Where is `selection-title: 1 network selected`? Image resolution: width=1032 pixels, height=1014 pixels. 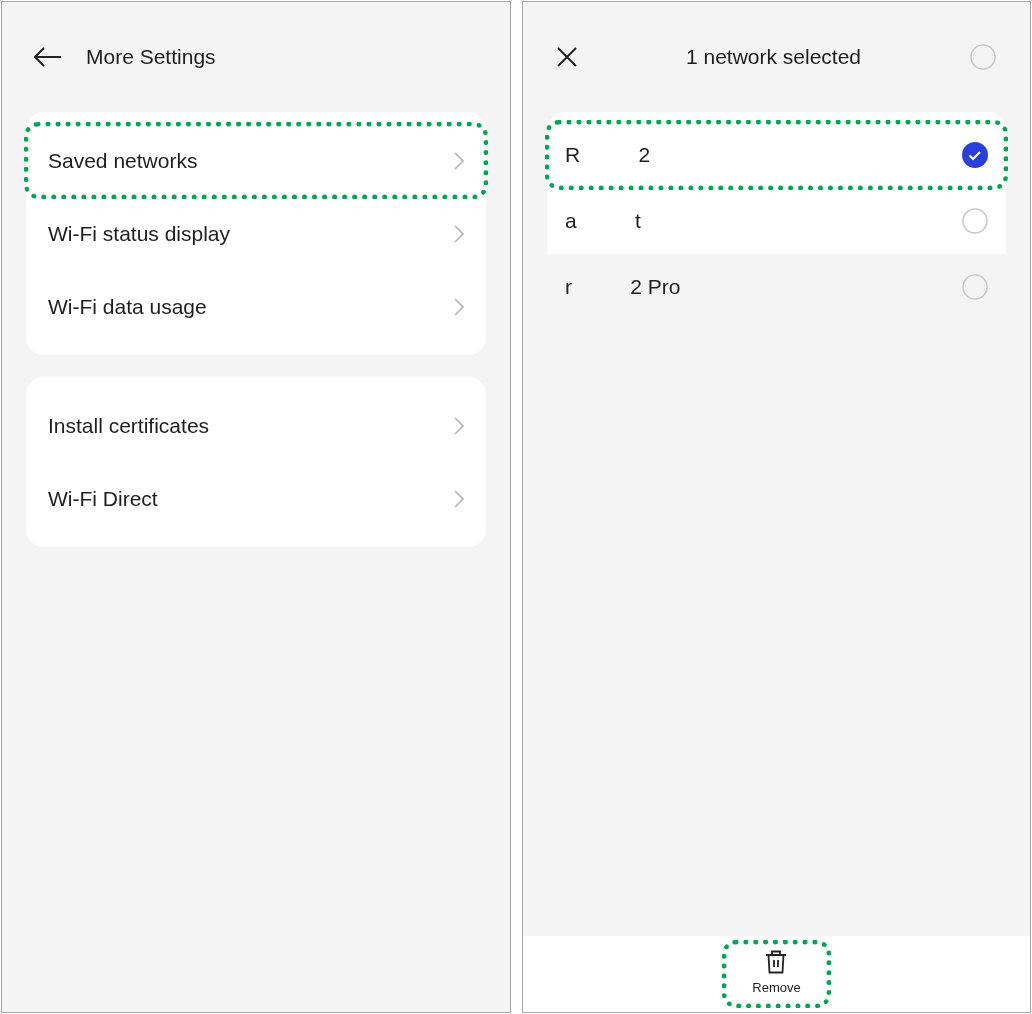
selection-title: 1 network selected is located at coordinates (773, 57).